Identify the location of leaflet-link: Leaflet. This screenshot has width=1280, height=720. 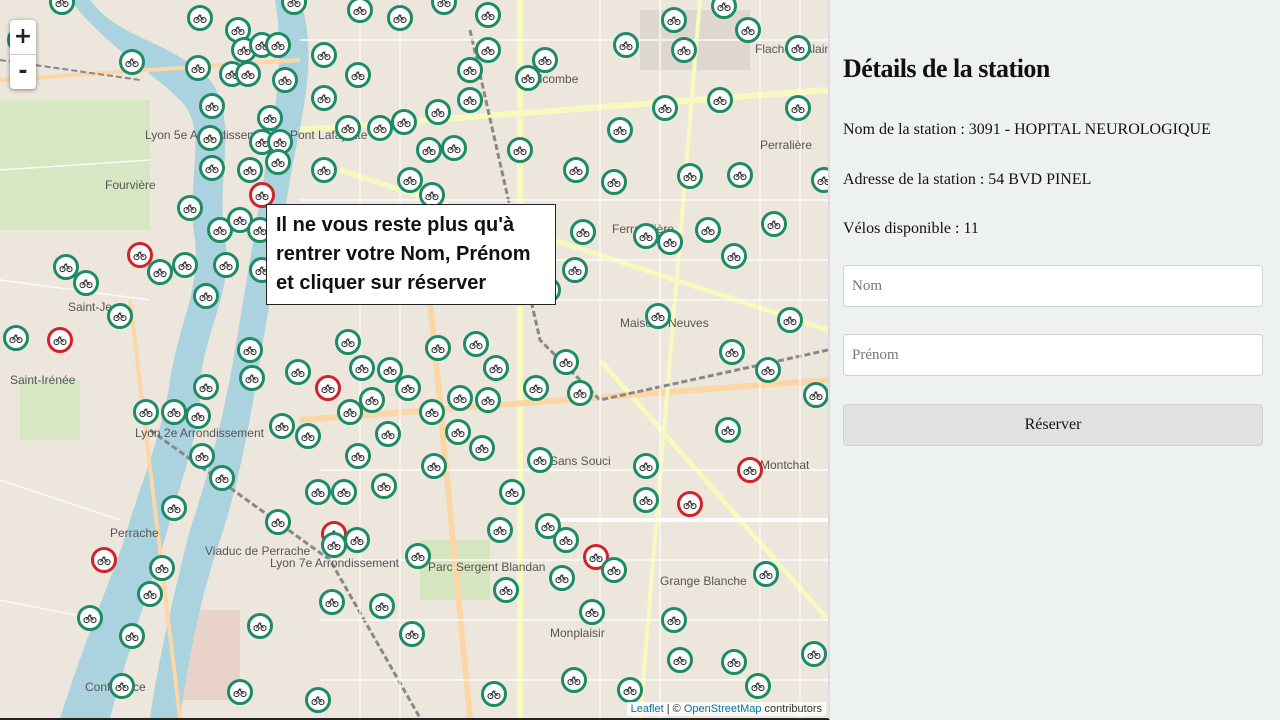
(647, 709).